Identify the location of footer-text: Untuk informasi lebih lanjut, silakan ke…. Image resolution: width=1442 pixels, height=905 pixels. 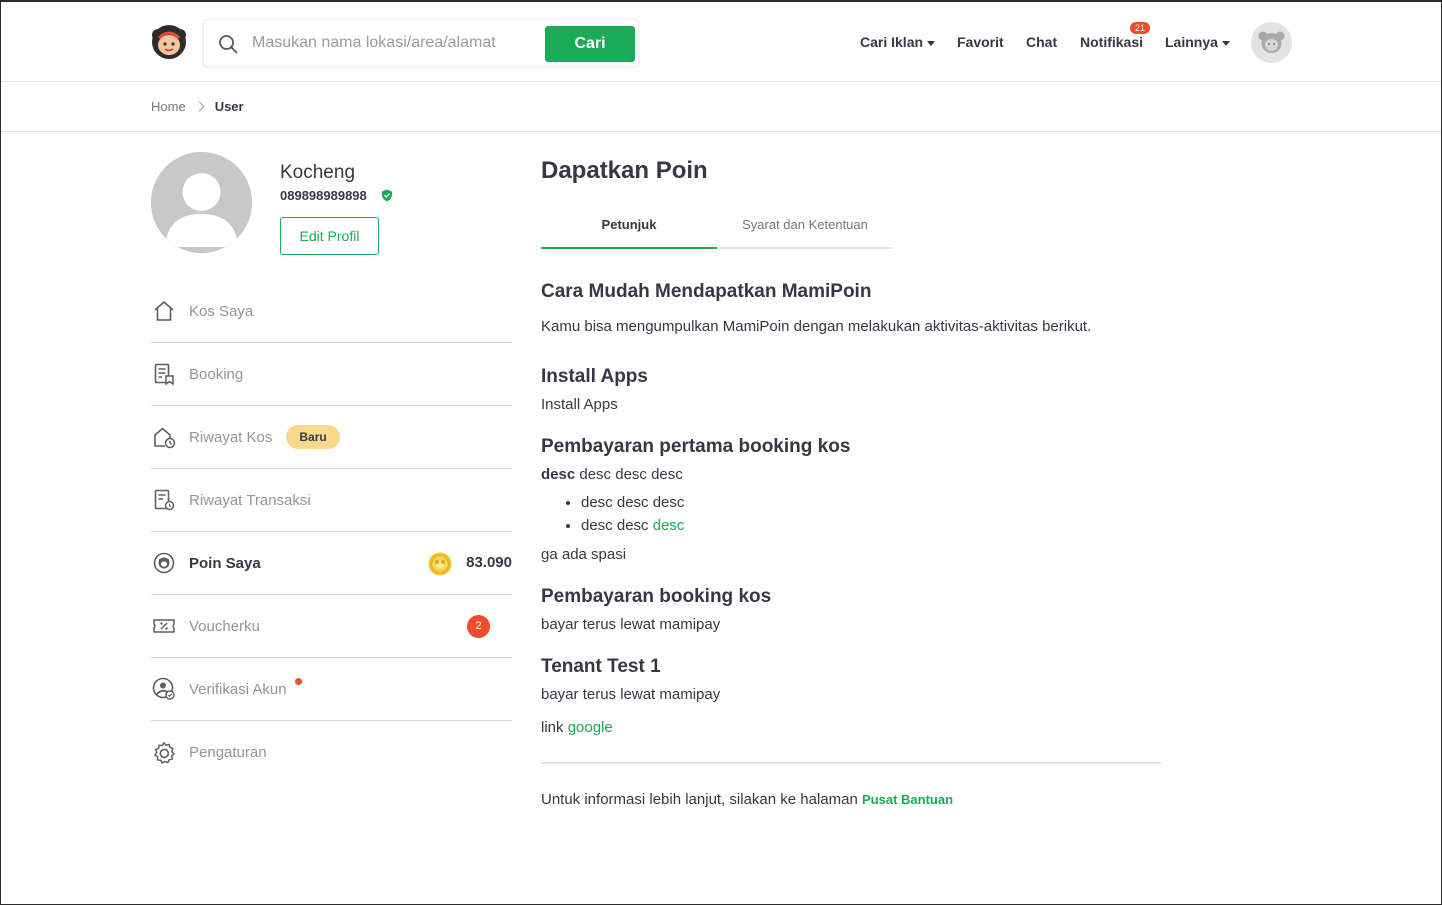
(701, 799).